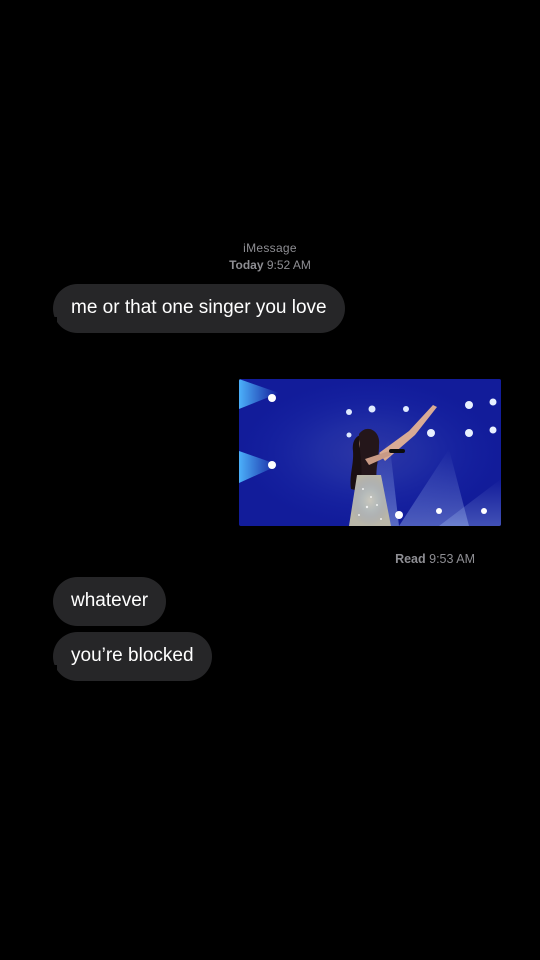 Image resolution: width=540 pixels, height=960 pixels. What do you see at coordinates (199, 307) in the screenshot?
I see `message-text: me or that one singer you love` at bounding box center [199, 307].